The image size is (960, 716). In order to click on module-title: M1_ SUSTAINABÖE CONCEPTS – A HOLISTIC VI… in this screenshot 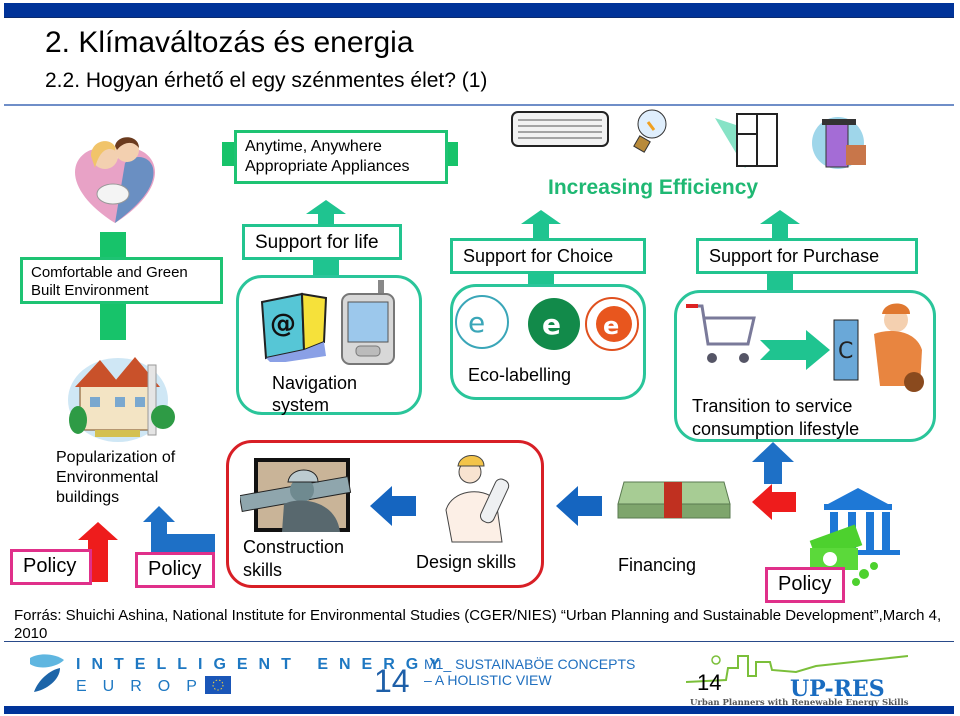, I will do `click(530, 672)`.